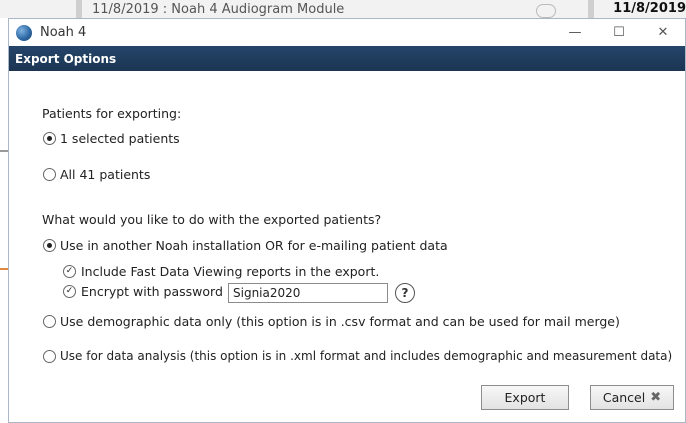 Image resolution: width=686 pixels, height=423 pixels. Describe the element at coordinates (69, 291) in the screenshot. I see `check-encrypt-password: ✓` at that location.